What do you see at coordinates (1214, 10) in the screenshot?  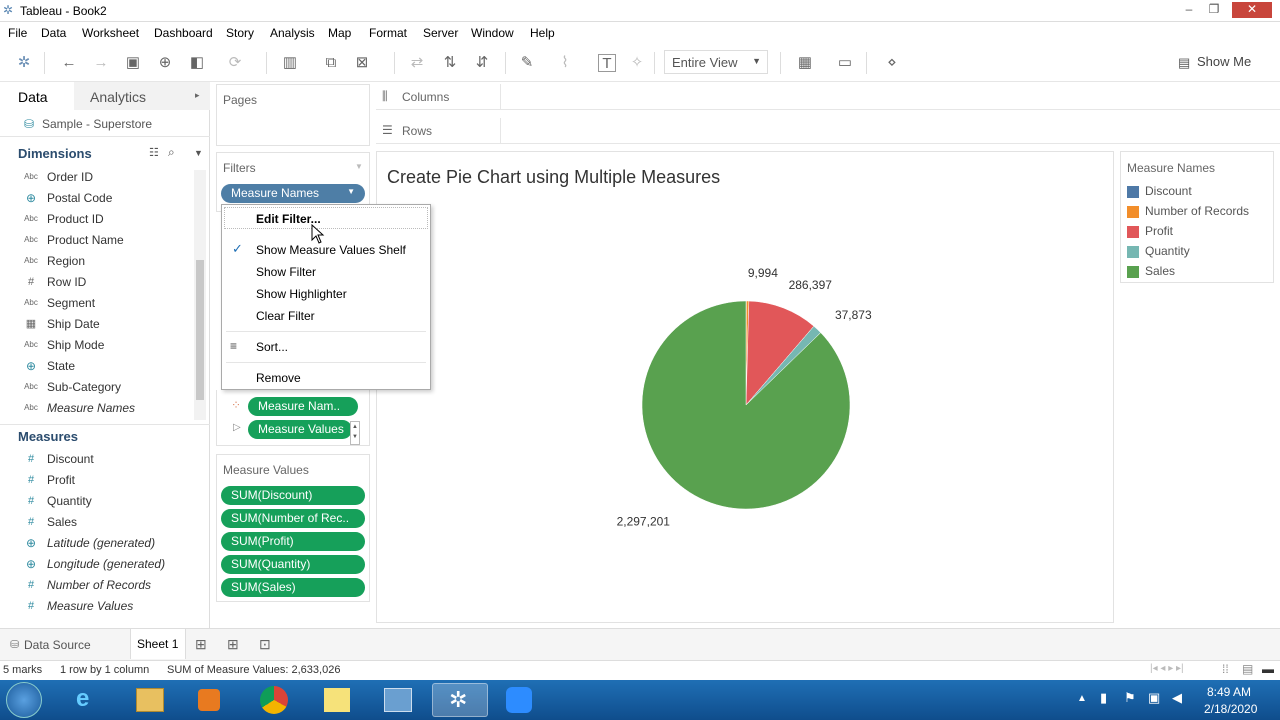 I see `maximize-icon: ❐` at bounding box center [1214, 10].